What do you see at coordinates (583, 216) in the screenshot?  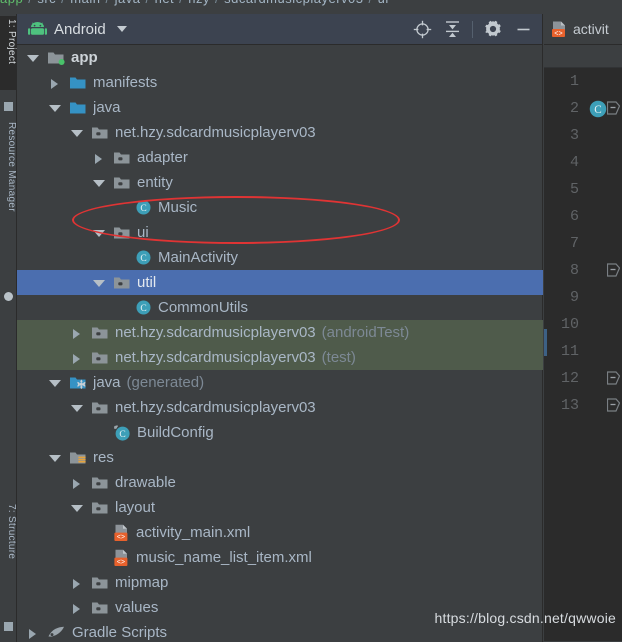 I see `editor-line-row: 6` at bounding box center [583, 216].